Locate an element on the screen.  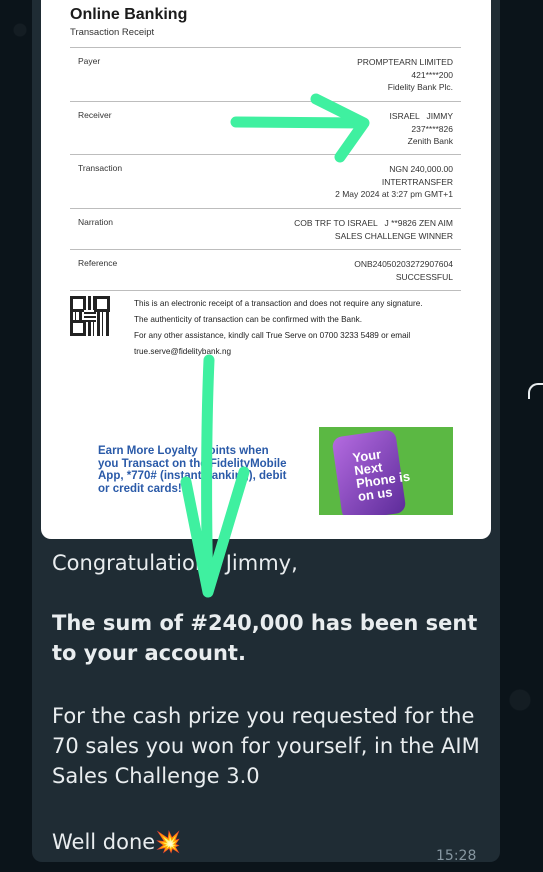
row-value: PROMPTEARN LIMITED is located at coordinates (405, 62).